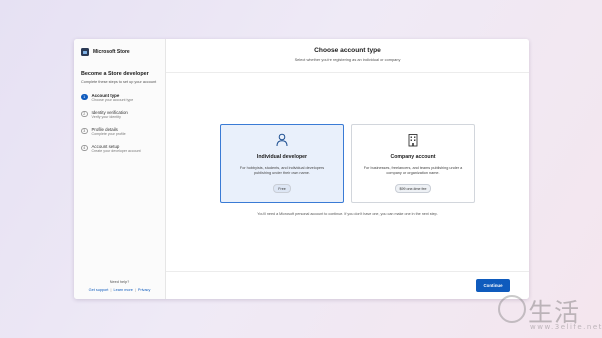  What do you see at coordinates (115, 74) in the screenshot?
I see `sidebar-title: Become a Store developer` at bounding box center [115, 74].